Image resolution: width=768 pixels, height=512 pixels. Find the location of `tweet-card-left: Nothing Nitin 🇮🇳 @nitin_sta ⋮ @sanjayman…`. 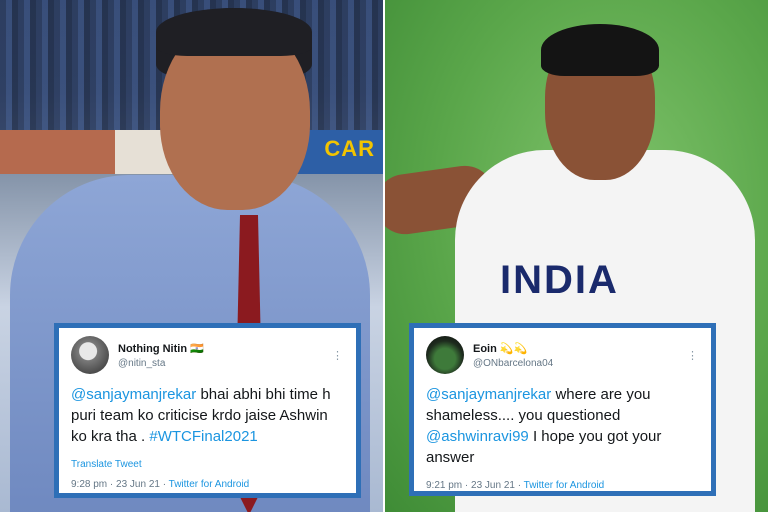

tweet-card-left: Nothing Nitin 🇮🇳 @nitin_sta ⋮ @sanjayman… is located at coordinates (207, 410).